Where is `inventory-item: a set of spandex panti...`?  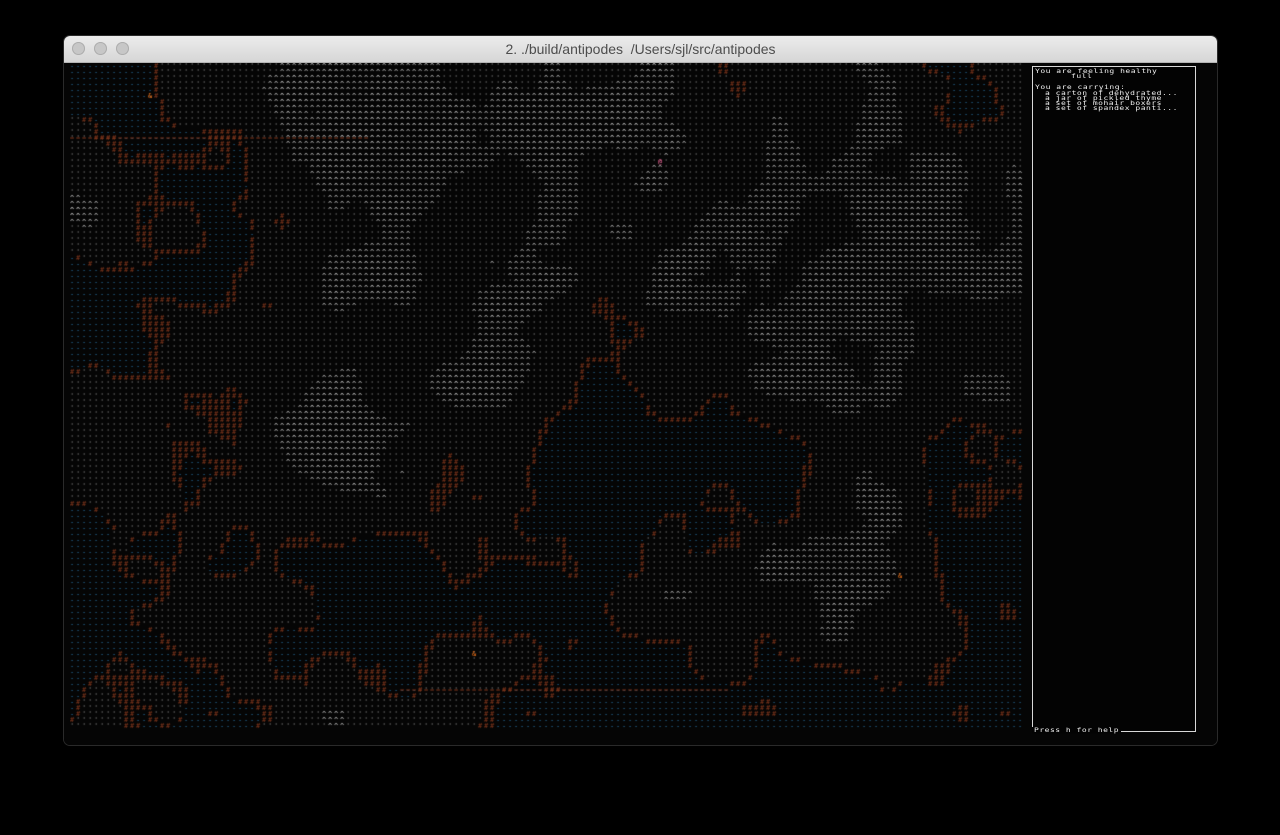
inventory-item: a set of spandex panti... is located at coordinates (1111, 108).